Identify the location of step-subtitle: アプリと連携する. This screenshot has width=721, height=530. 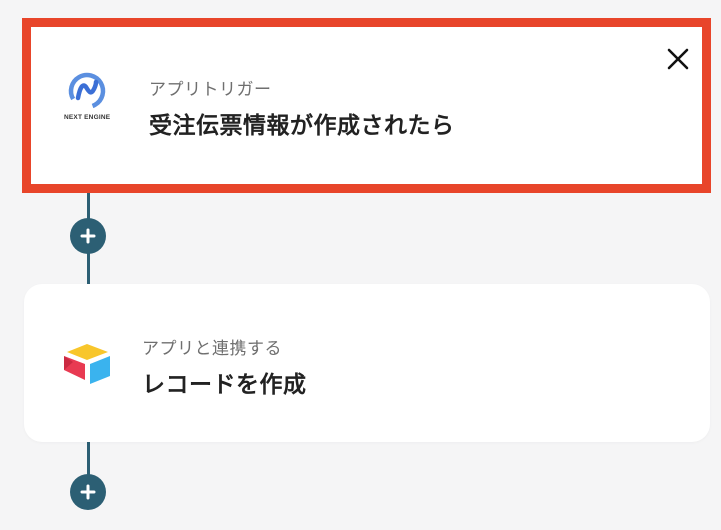
(212, 349).